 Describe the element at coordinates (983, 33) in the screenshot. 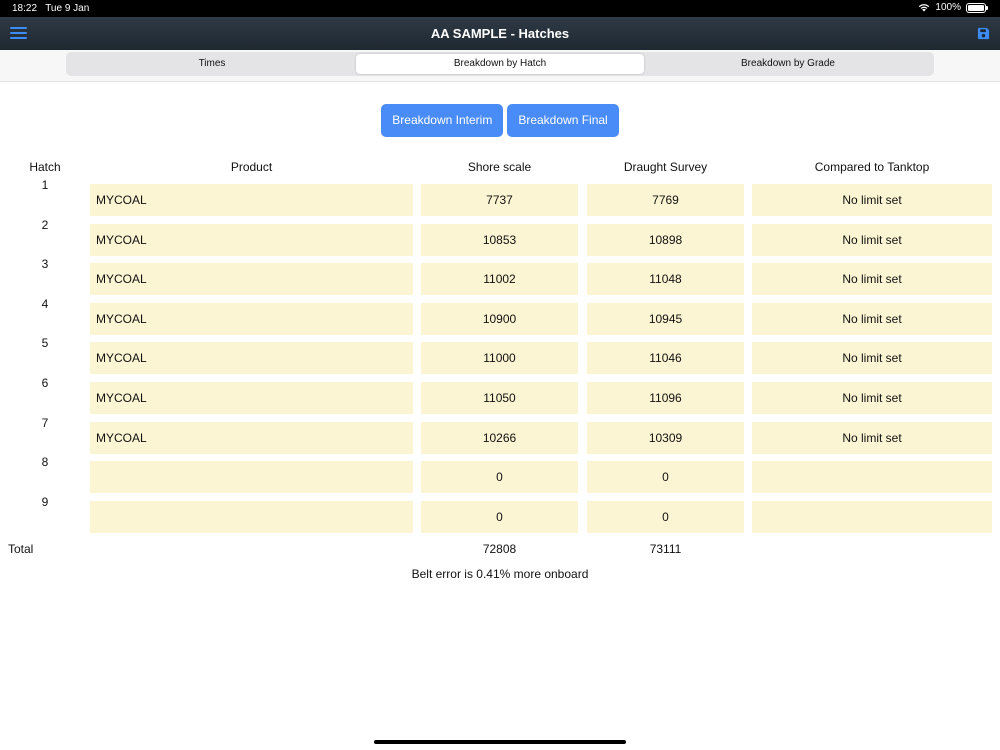

I see `floppy-disk-icon` at that location.